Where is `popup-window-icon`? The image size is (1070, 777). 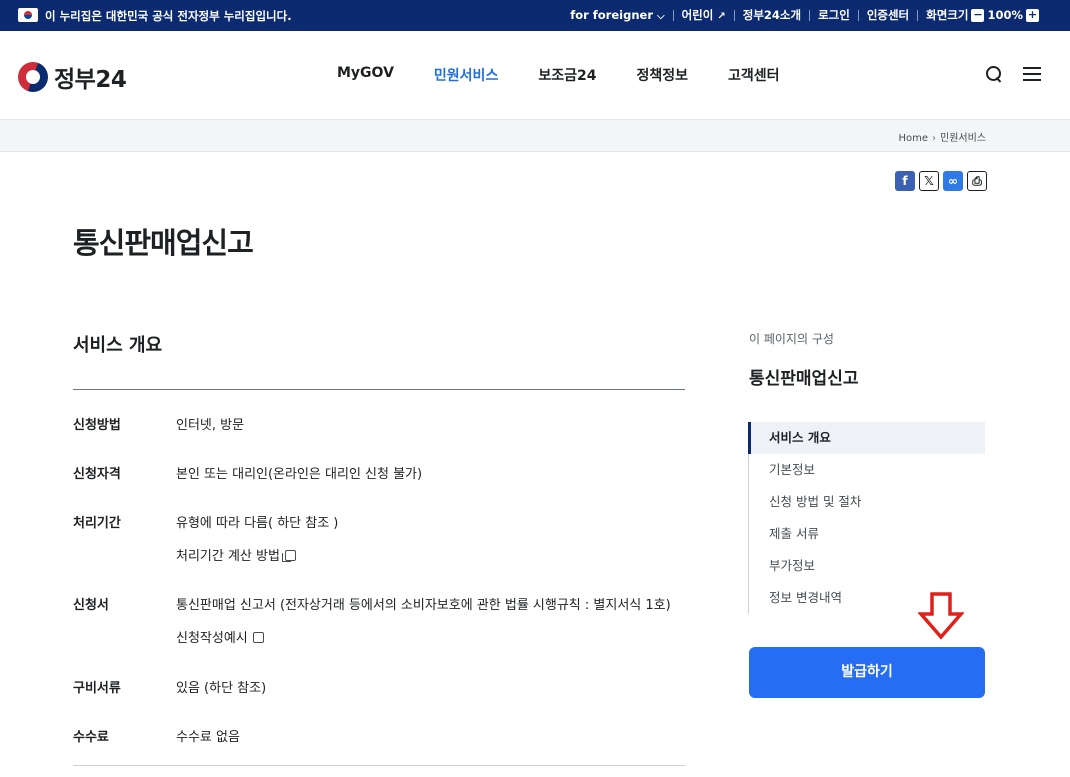
popup-window-icon is located at coordinates (288, 556).